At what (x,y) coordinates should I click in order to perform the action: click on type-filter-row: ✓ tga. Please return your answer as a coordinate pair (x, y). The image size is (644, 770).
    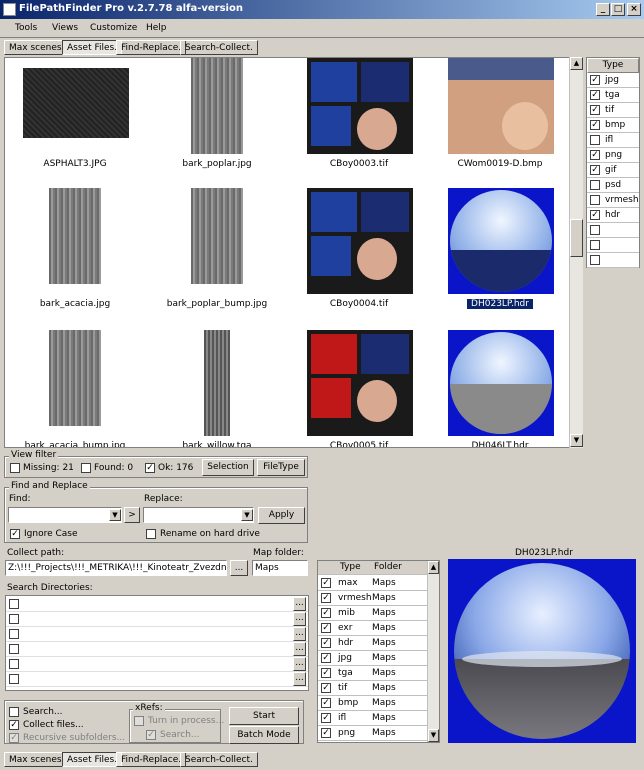
    Looking at the image, I should click on (613, 95).